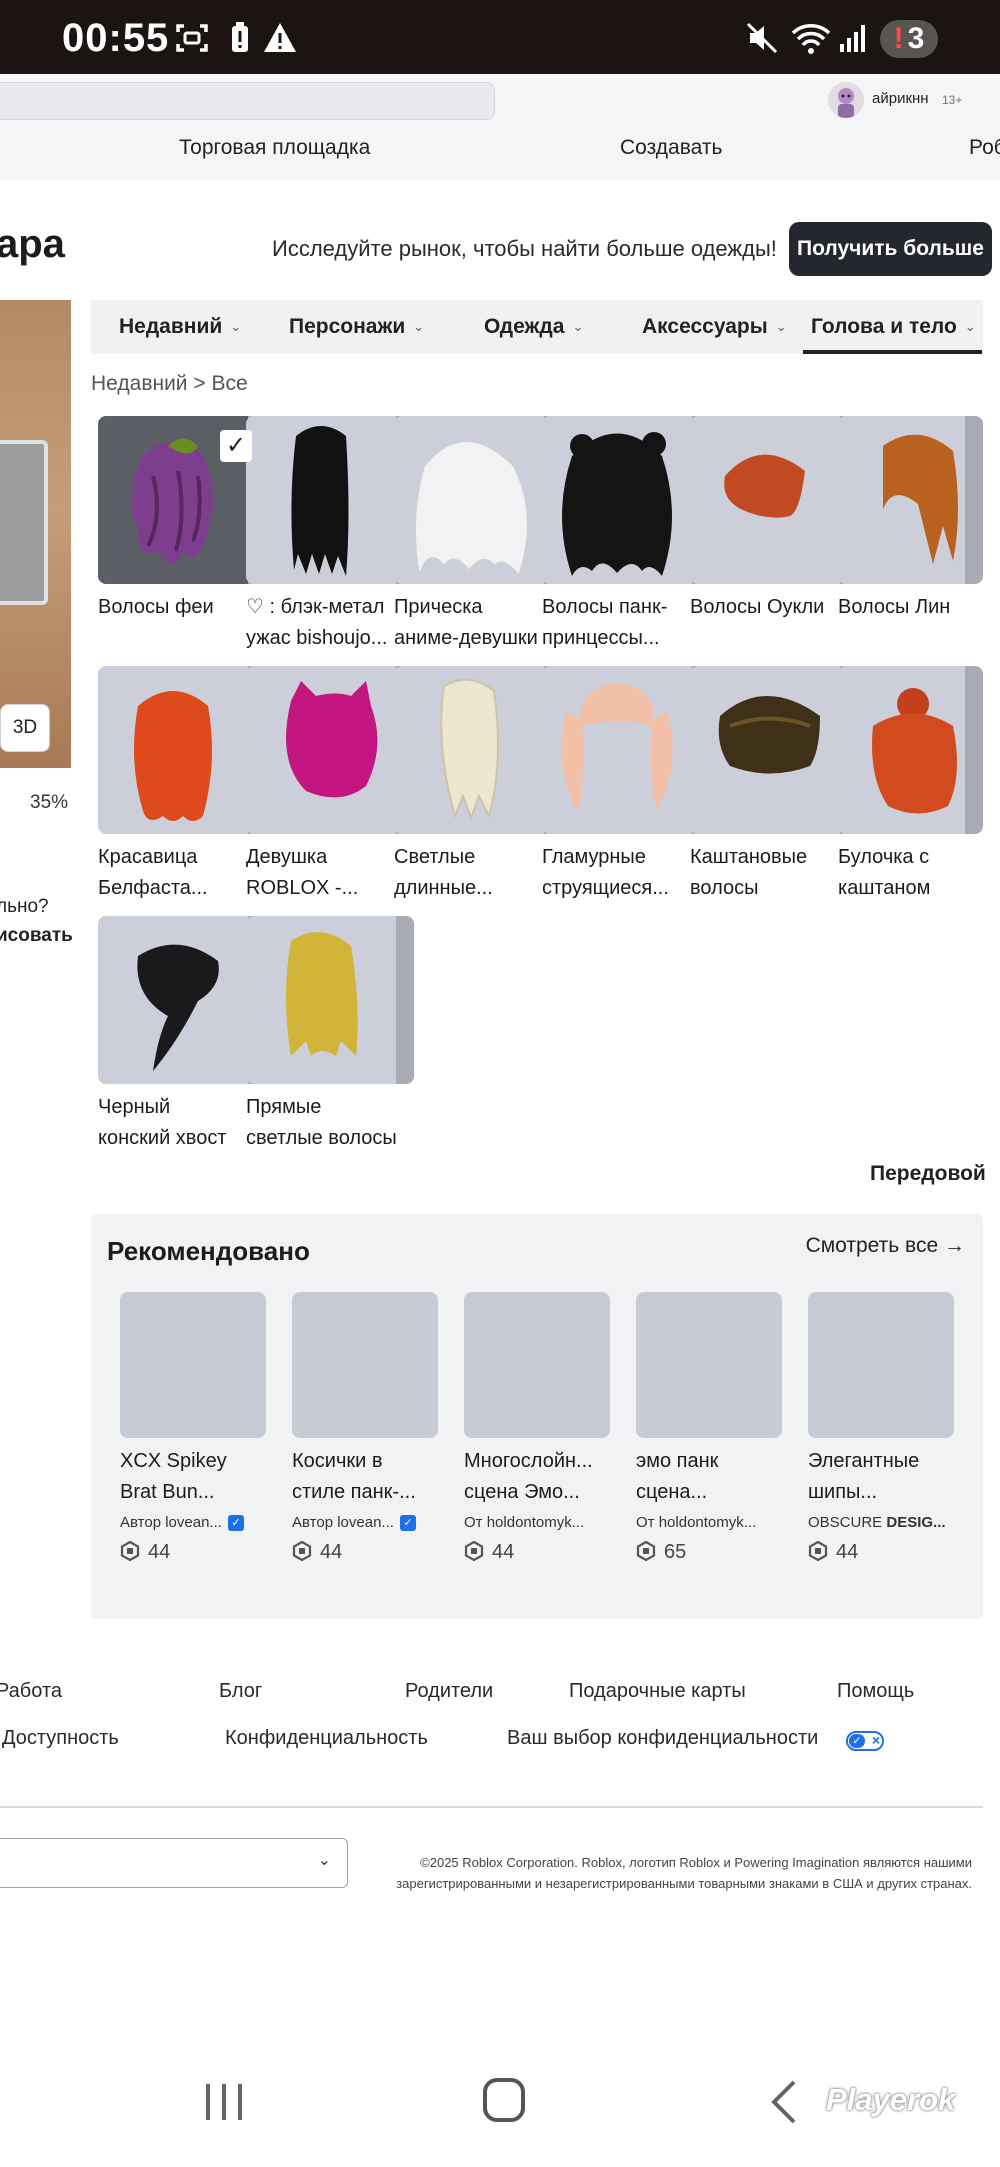  What do you see at coordinates (31, 1691) in the screenshot?
I see `footer-link-jobs: Работа` at bounding box center [31, 1691].